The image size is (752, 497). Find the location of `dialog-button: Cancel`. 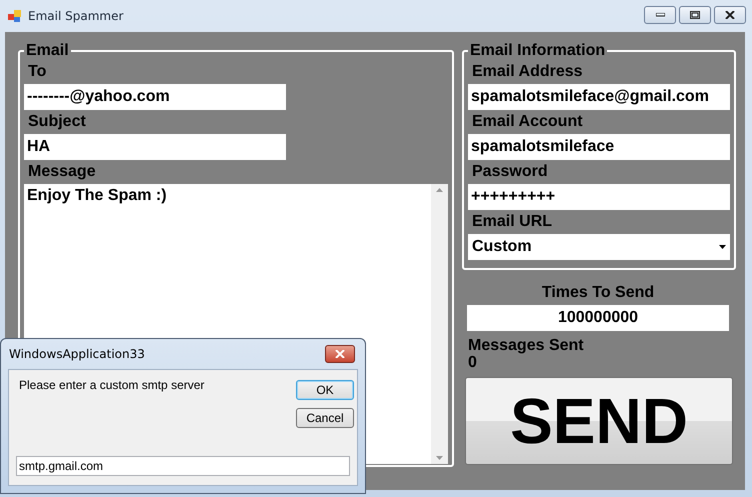

dialog-button: Cancel is located at coordinates (325, 418).